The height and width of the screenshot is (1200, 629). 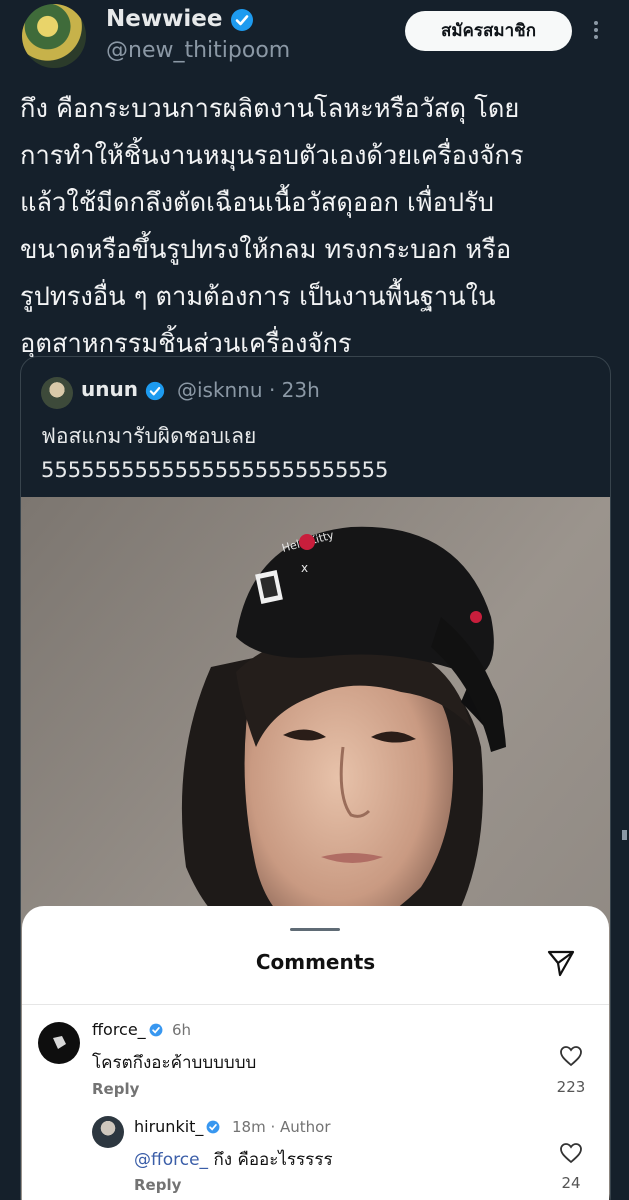 I want to click on comment-time: 18m · Author, so click(x=281, y=1127).